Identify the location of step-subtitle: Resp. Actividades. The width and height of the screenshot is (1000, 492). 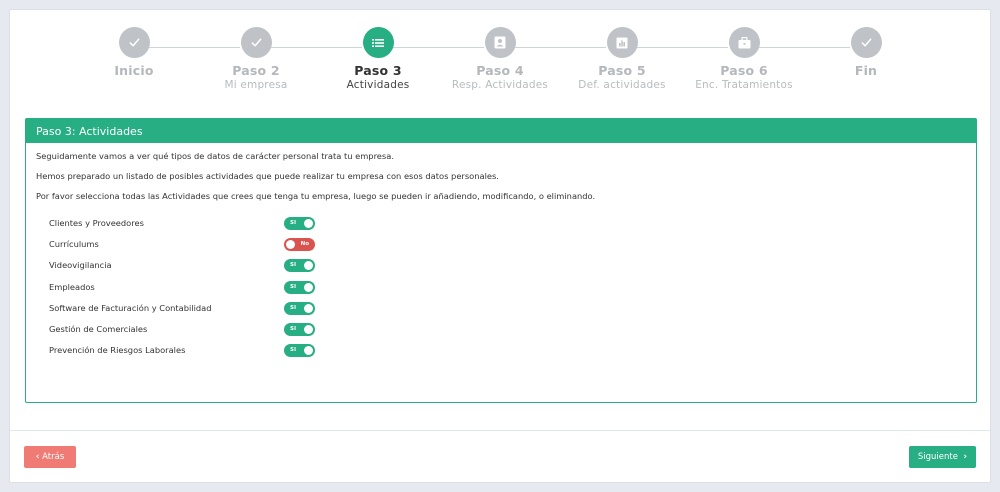
(500, 85).